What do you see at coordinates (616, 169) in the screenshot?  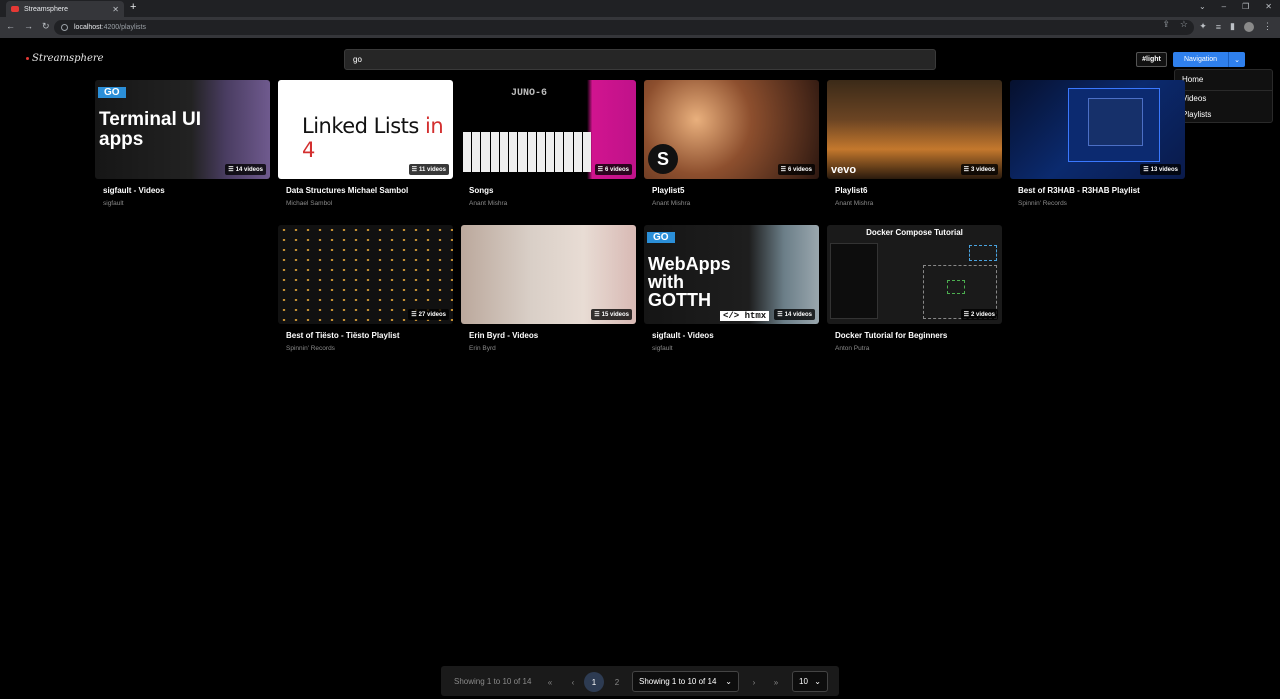 I see `video-count: 6 videos` at bounding box center [616, 169].